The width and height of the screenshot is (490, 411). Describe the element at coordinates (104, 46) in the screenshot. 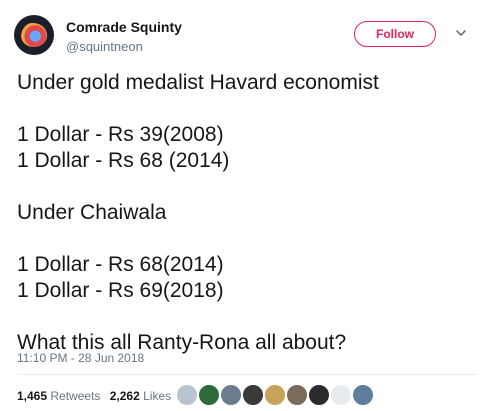

I see `user-handle: @squintneon` at that location.